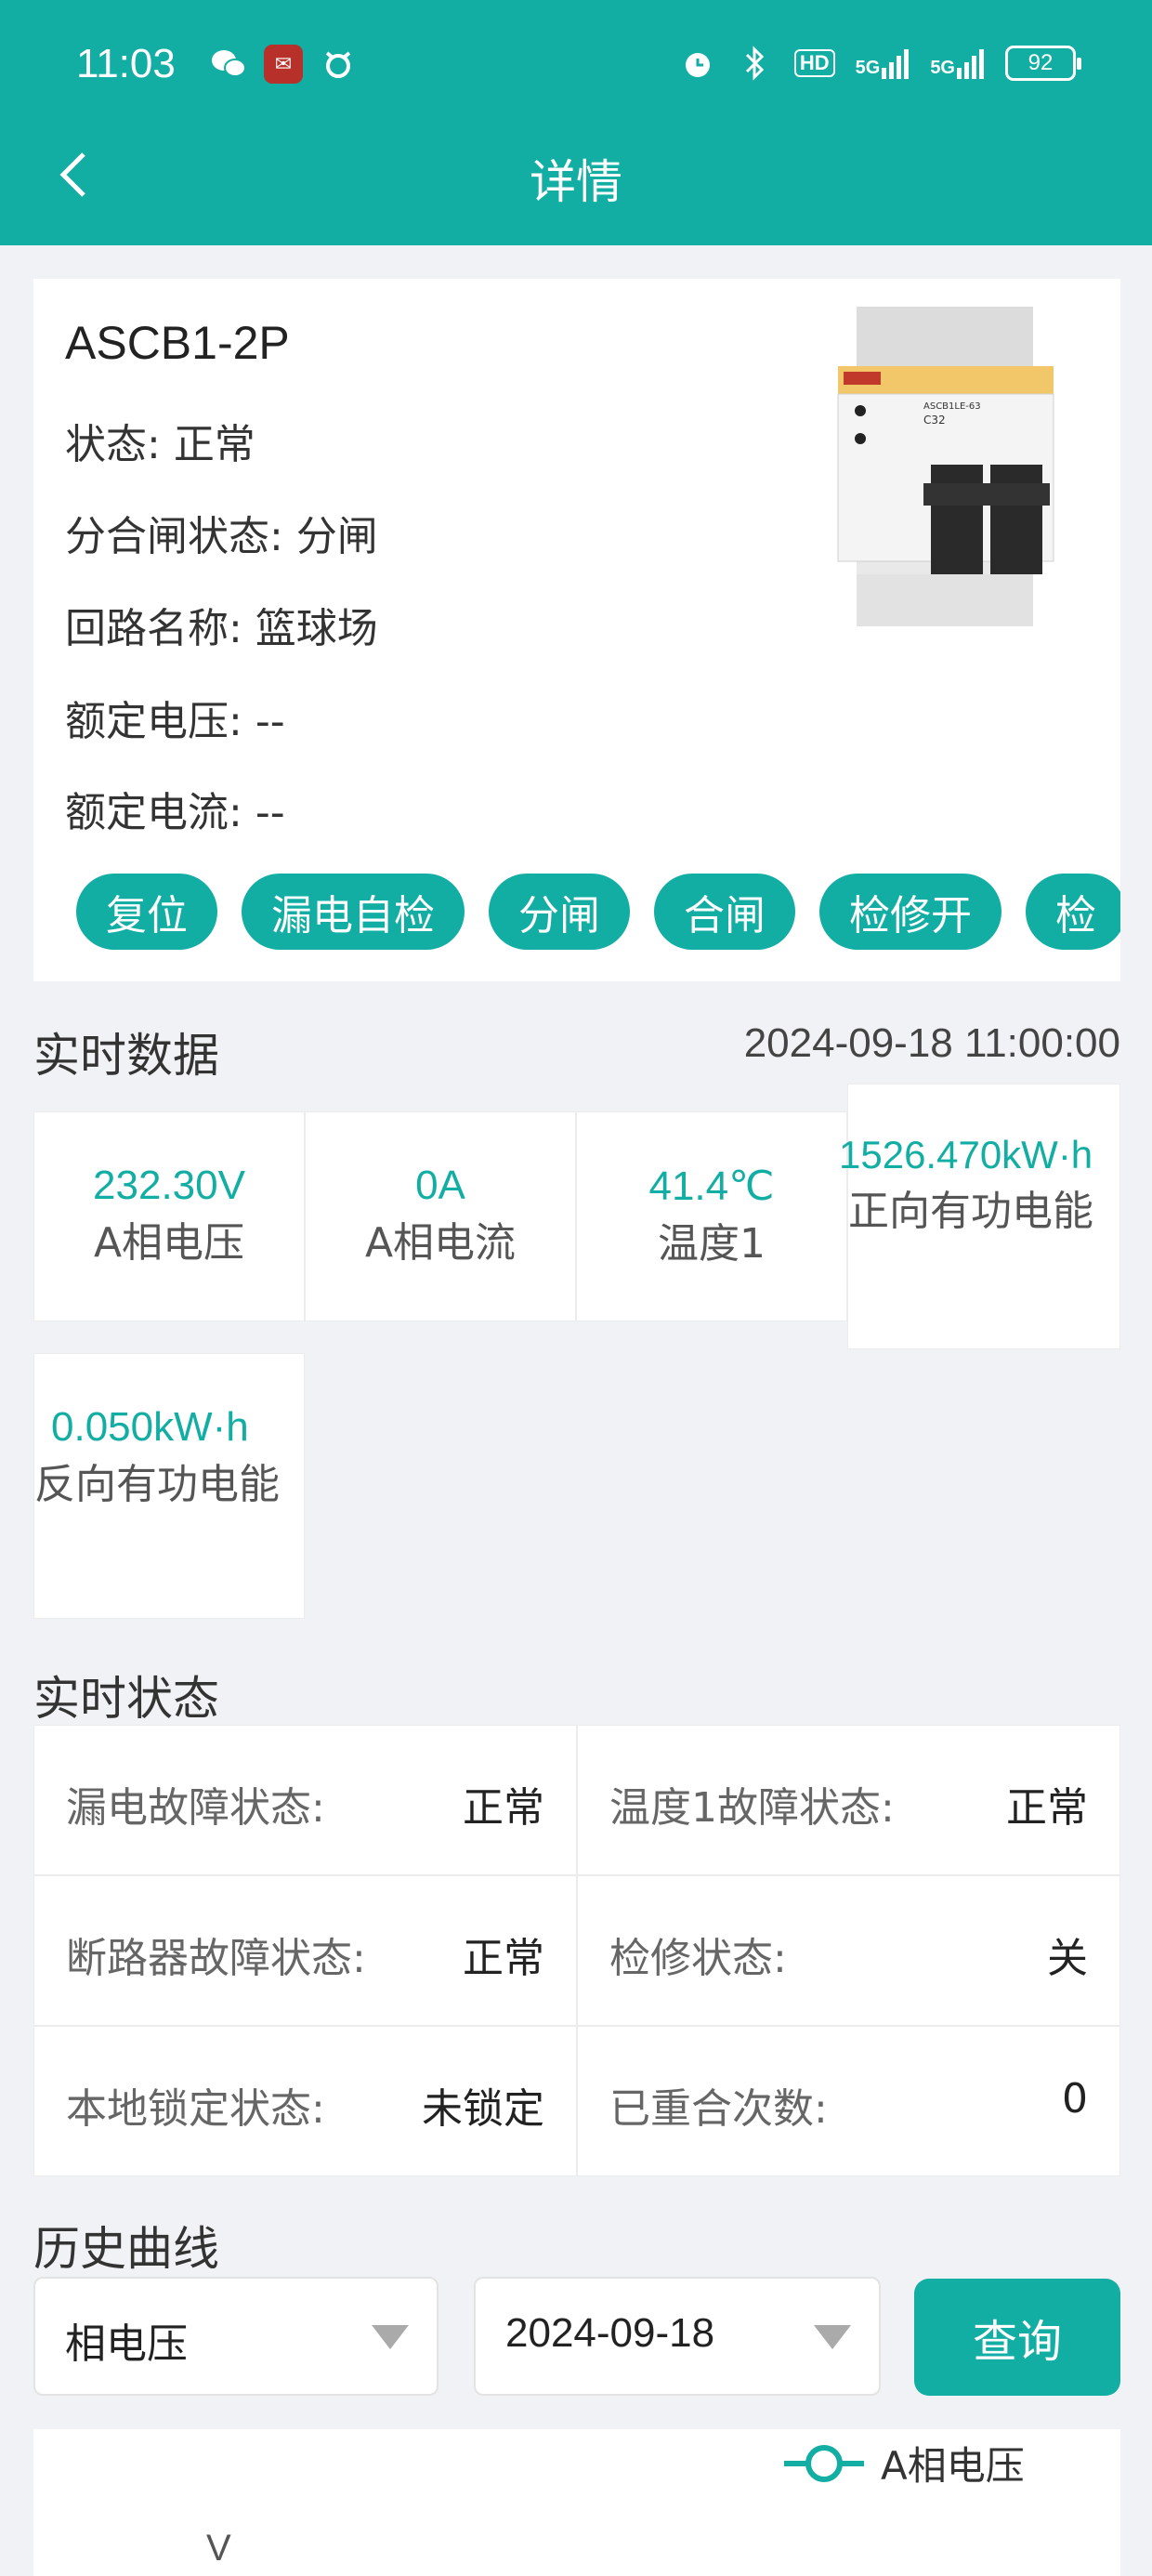 This screenshot has width=1152, height=2576. What do you see at coordinates (848, 2101) in the screenshot?
I see `status-item: 已重合次数: 0` at bounding box center [848, 2101].